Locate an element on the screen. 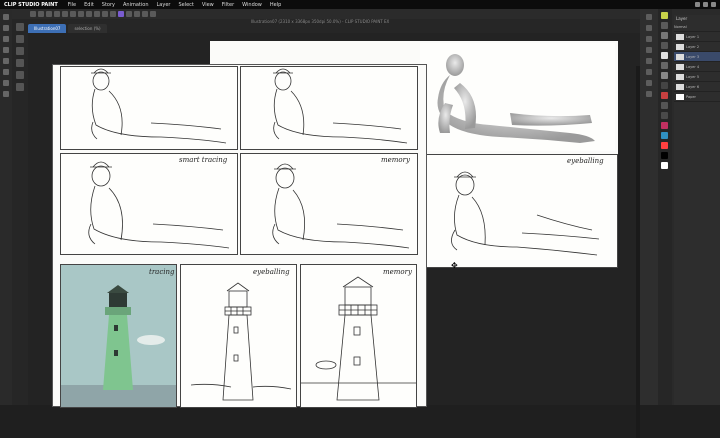 This screenshot has height=438, width=720. menu-file: File is located at coordinates (72, 5).